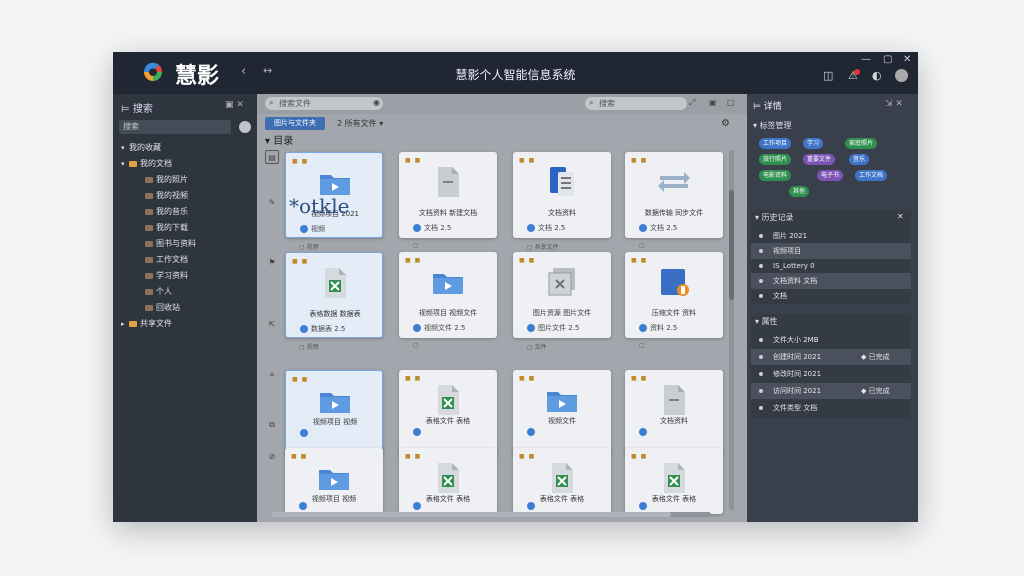  Describe the element at coordinates (831, 266) in the screenshot. I see `history-row: IS_Lottery 0` at that location.